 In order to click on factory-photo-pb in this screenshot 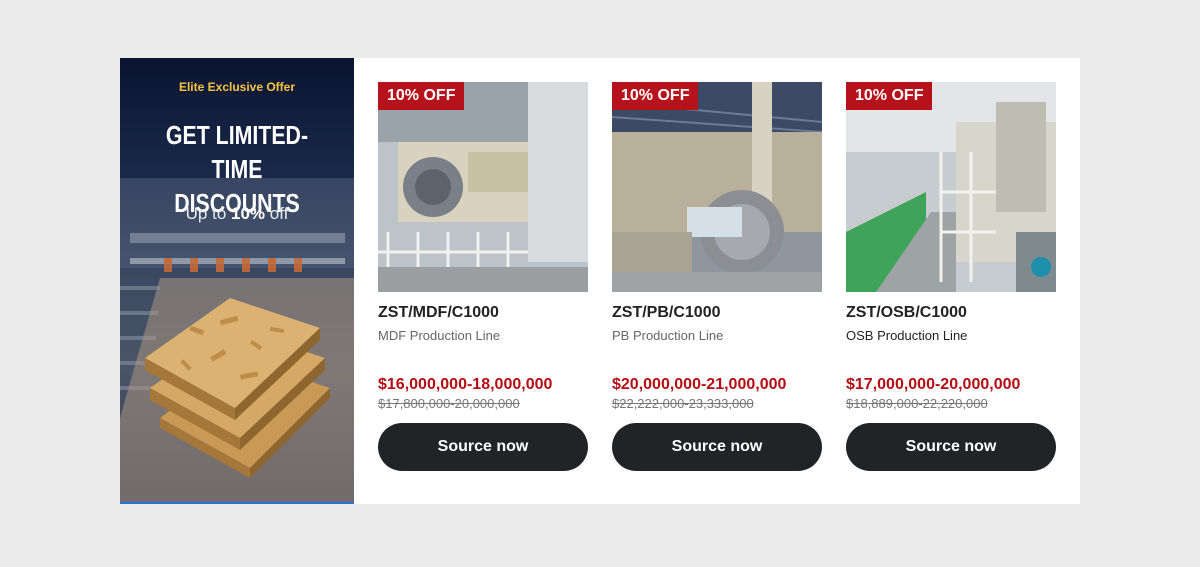, I will do `click(717, 187)`.